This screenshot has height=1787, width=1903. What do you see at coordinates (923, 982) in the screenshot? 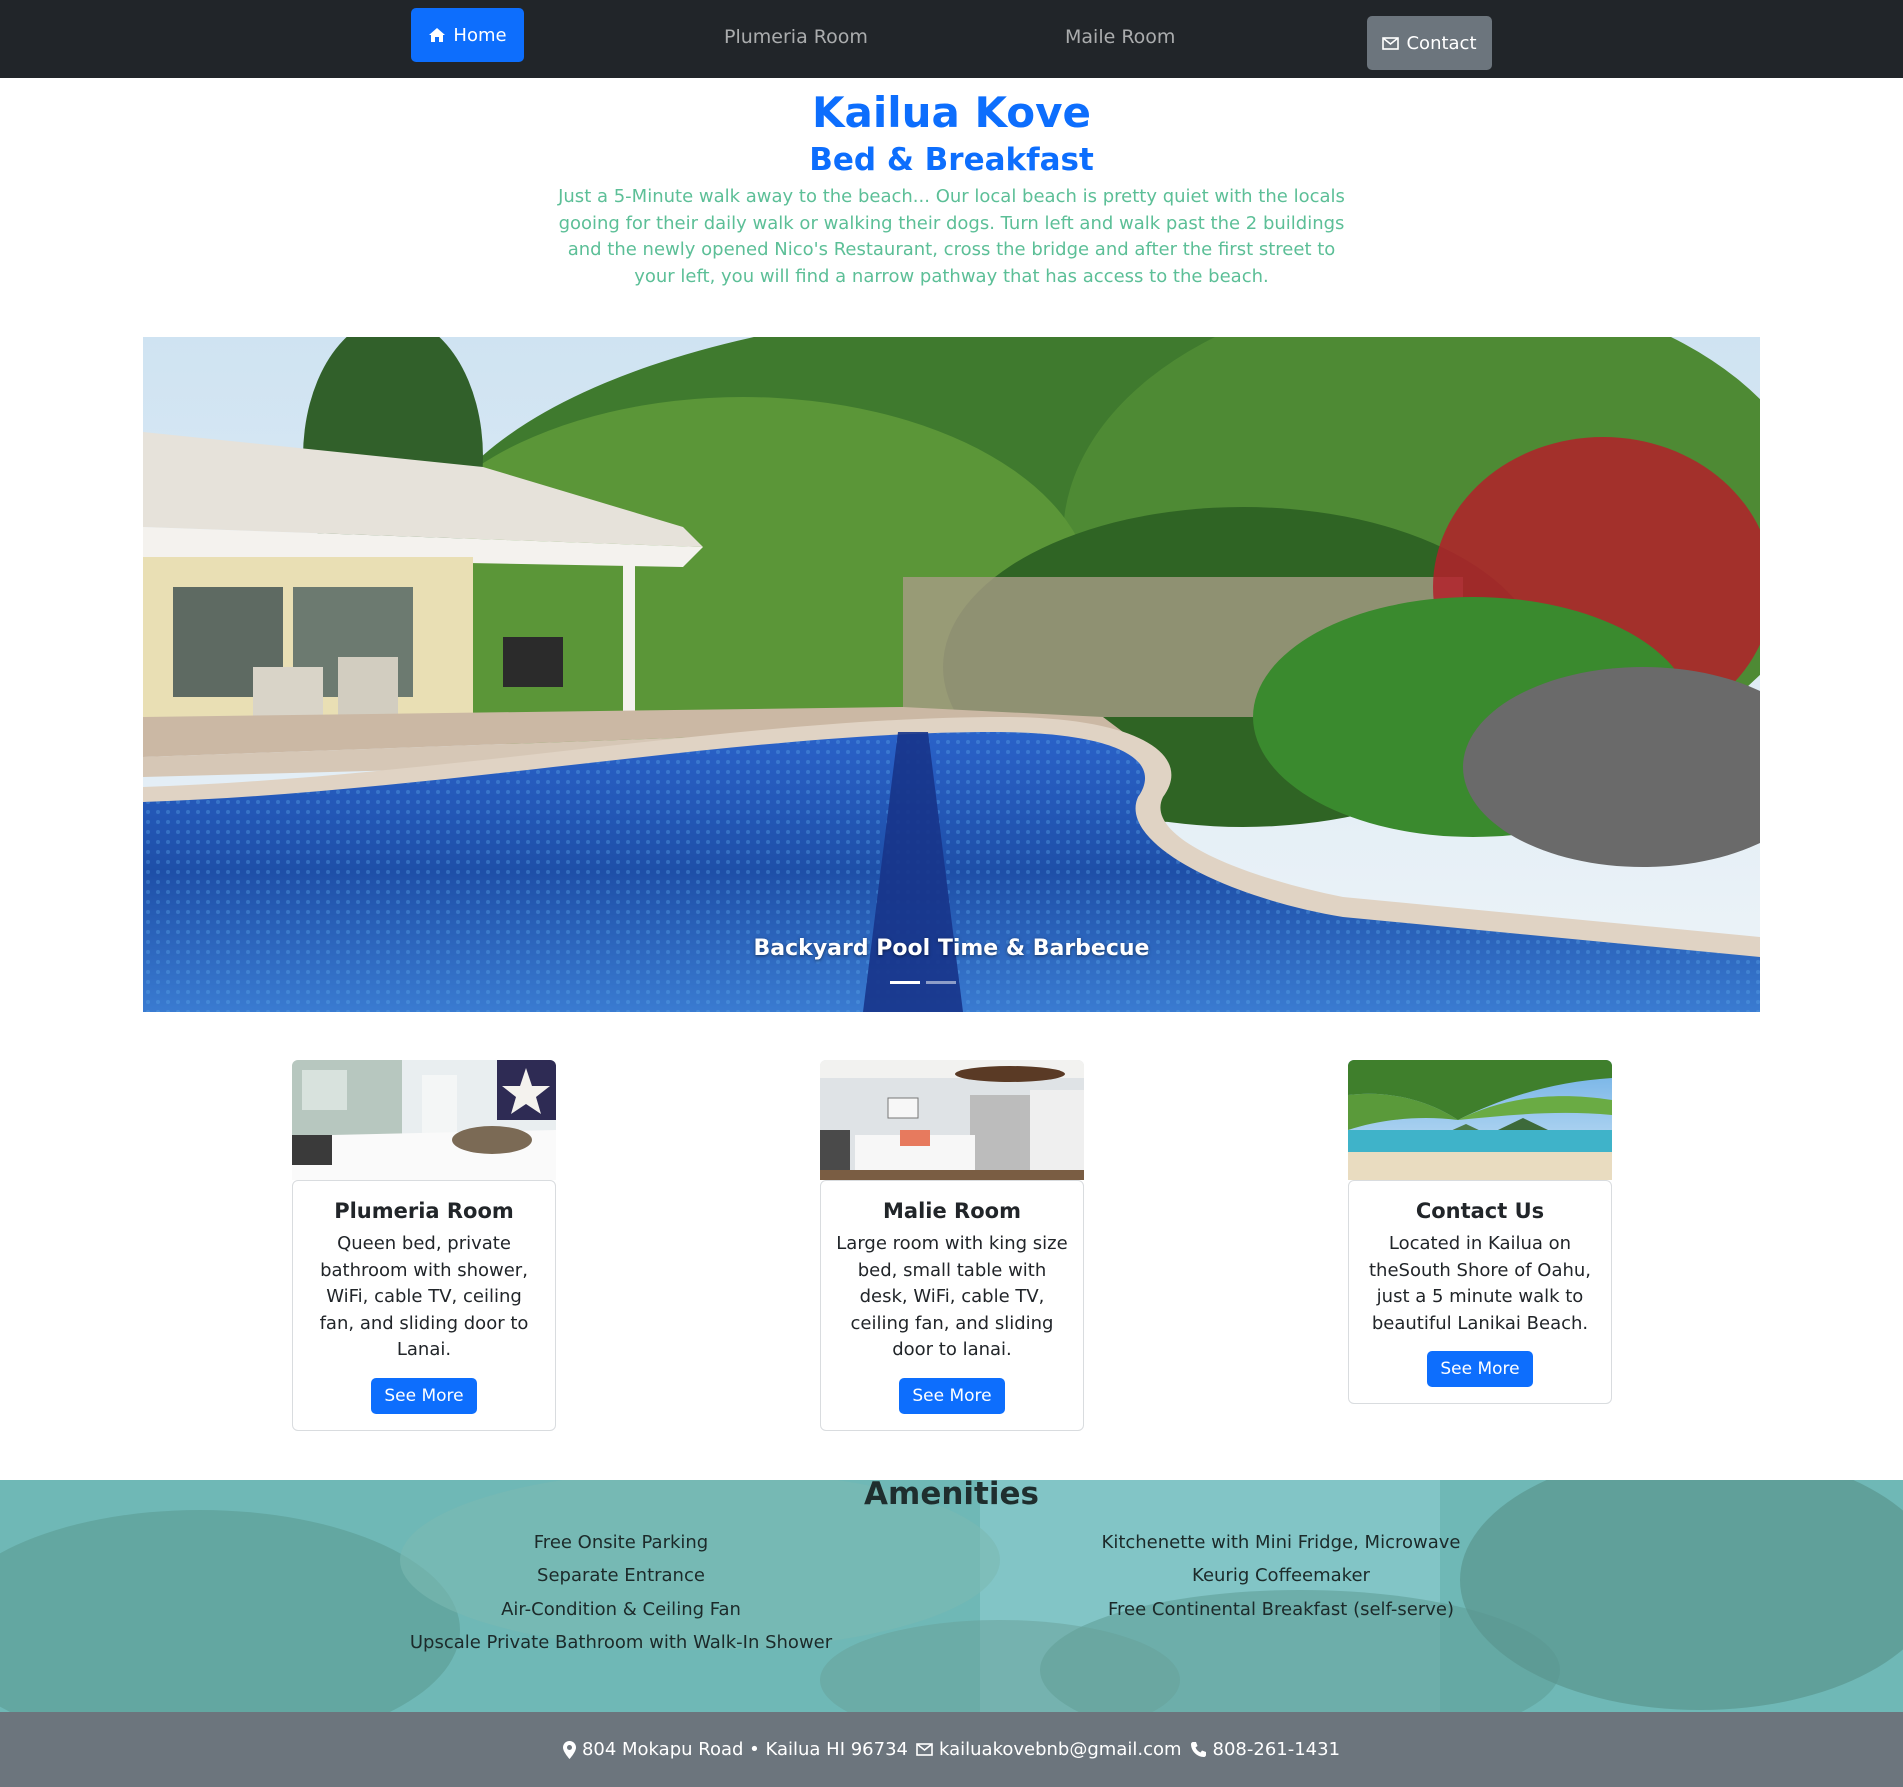
I see `carousel-indicators` at bounding box center [923, 982].